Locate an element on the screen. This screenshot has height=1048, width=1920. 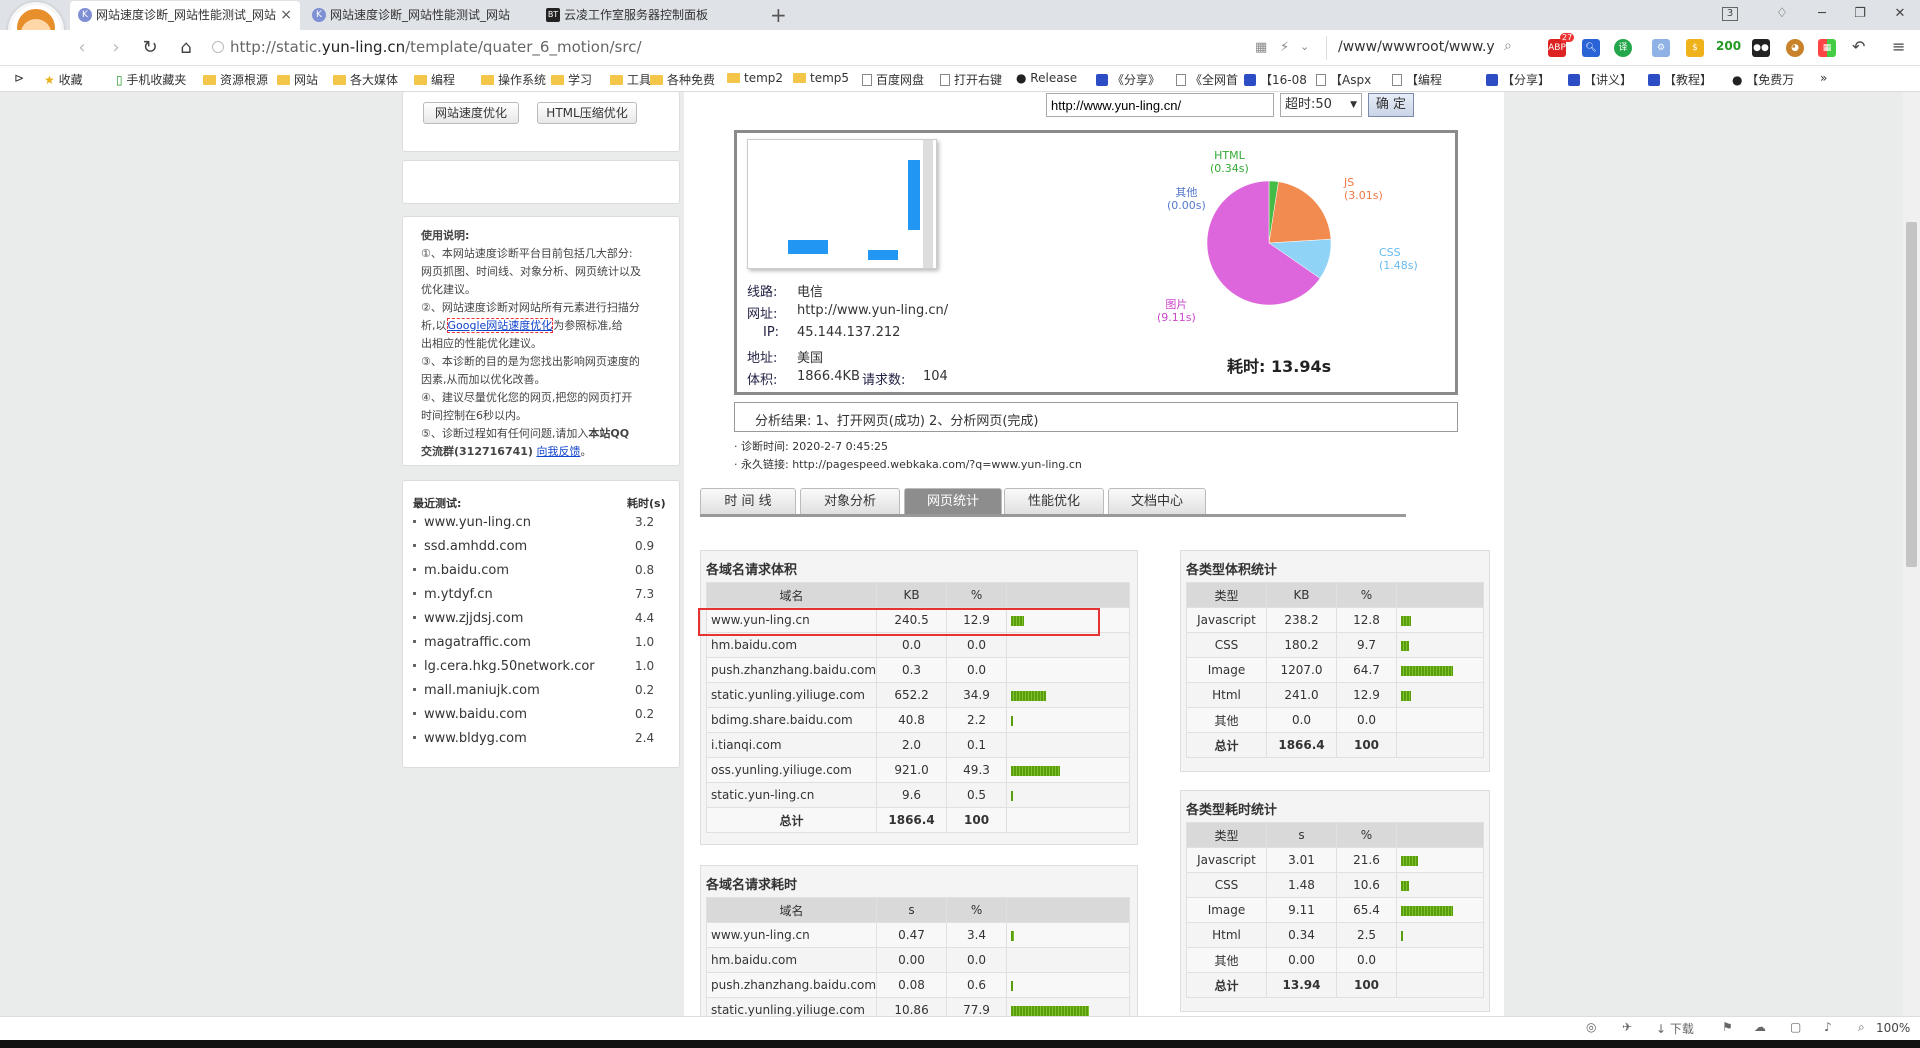
zoom-level: 100% is located at coordinates (1893, 1028).